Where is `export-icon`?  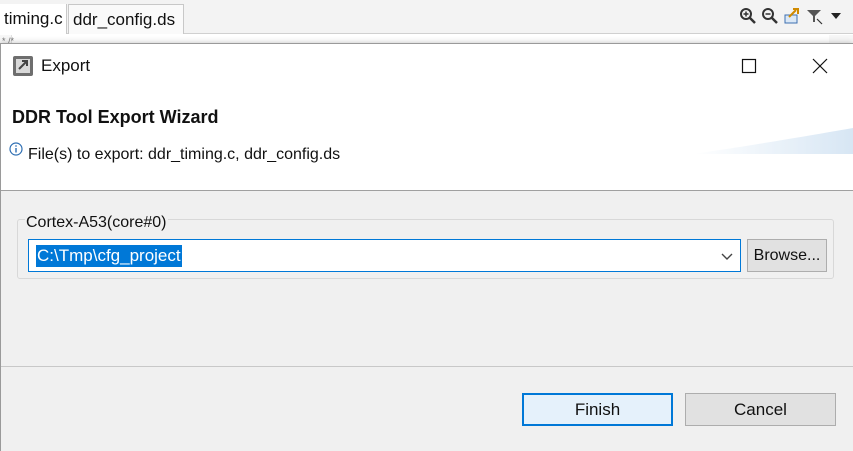 export-icon is located at coordinates (792, 16).